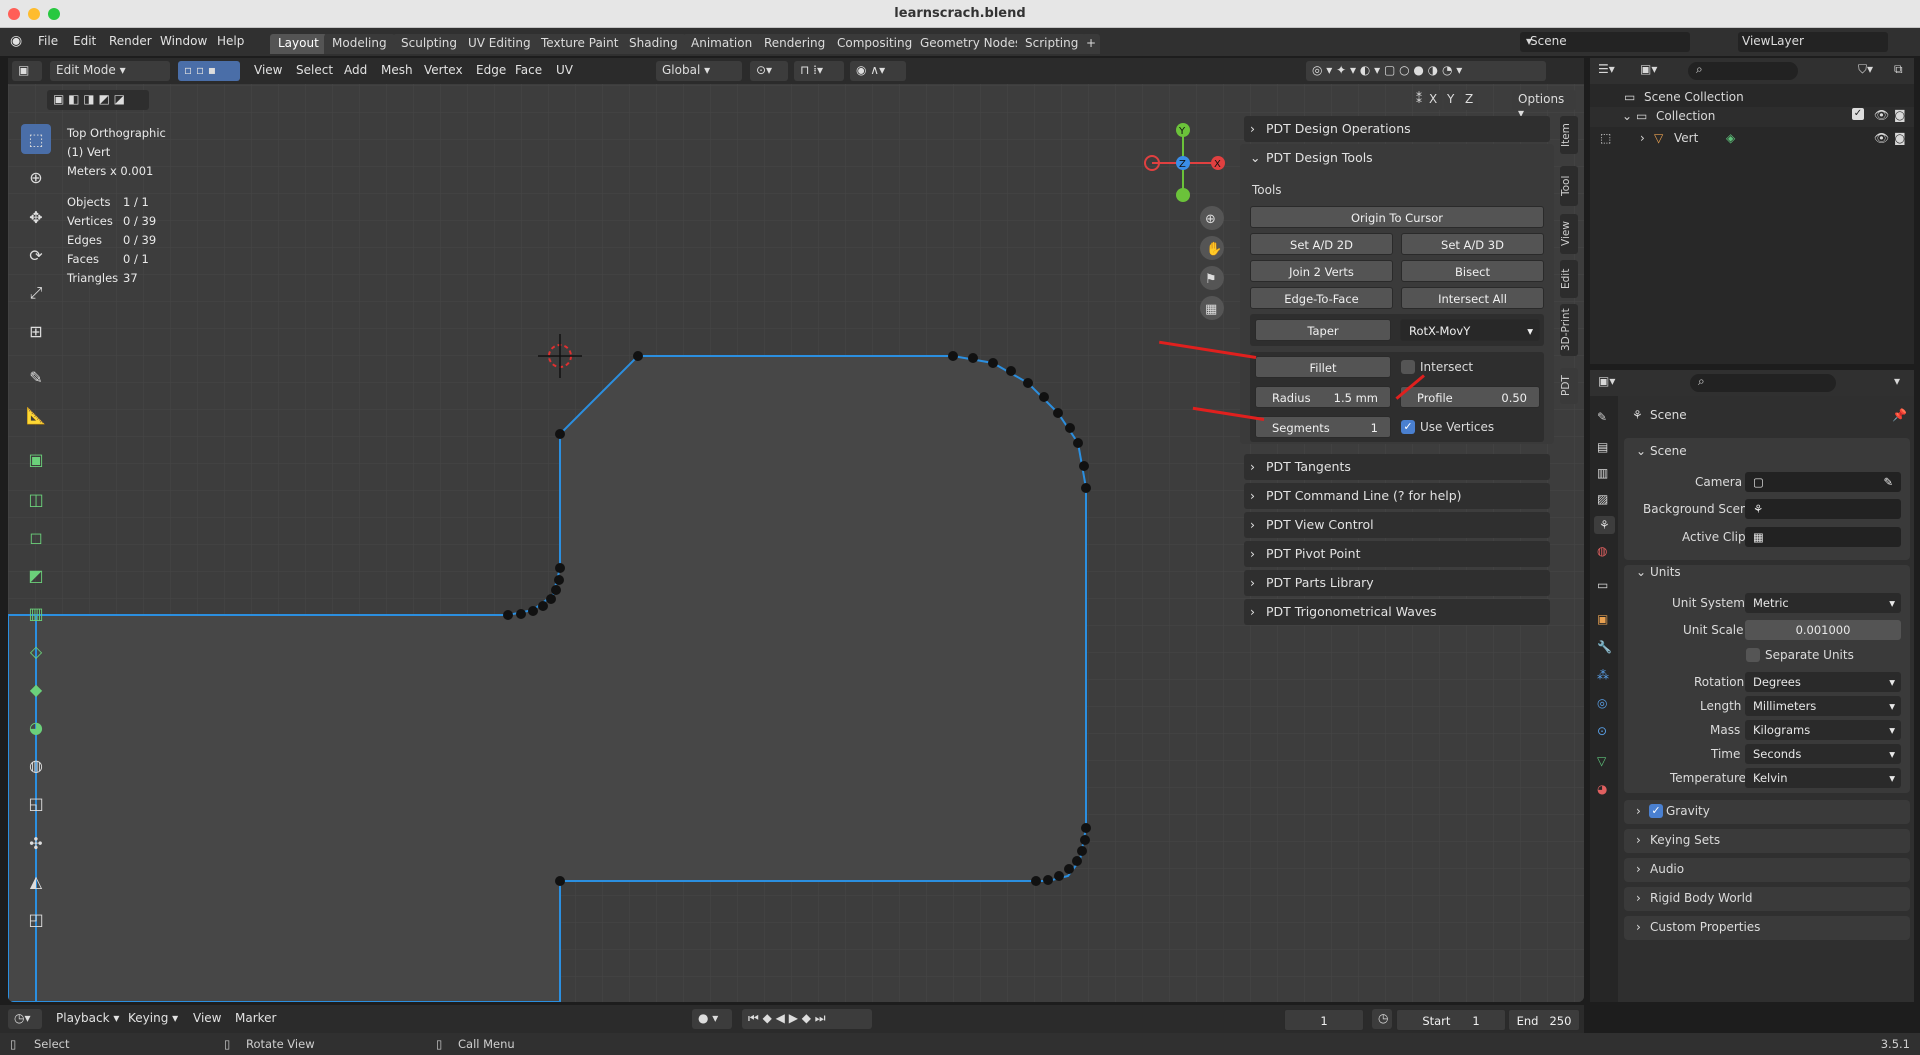 The height and width of the screenshot is (1055, 1920). What do you see at coordinates (653, 44) in the screenshot?
I see `tab-shading: Shading` at bounding box center [653, 44].